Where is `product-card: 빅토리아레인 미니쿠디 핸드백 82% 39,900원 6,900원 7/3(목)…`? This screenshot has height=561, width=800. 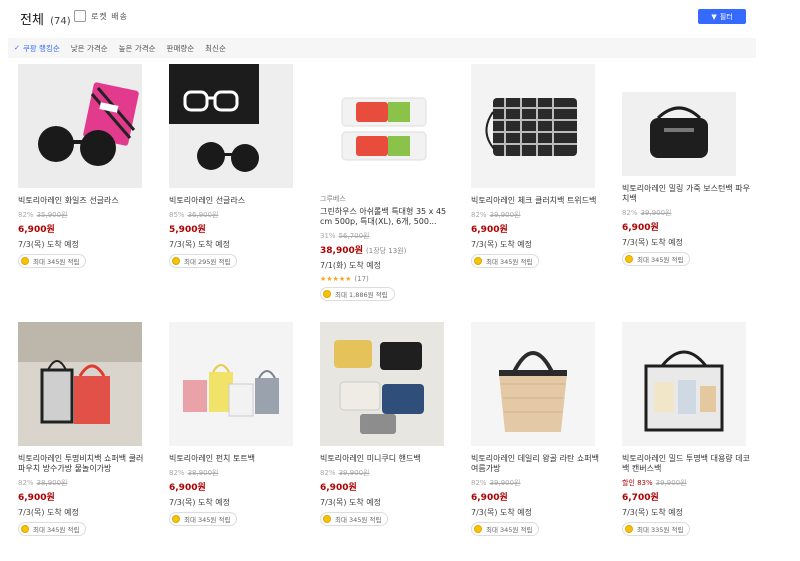
product-card: 빅토리아레인 미니쿠디 핸드백 82% 39,900원 6,900원 7/3(목)… is located at coordinates (385, 441).